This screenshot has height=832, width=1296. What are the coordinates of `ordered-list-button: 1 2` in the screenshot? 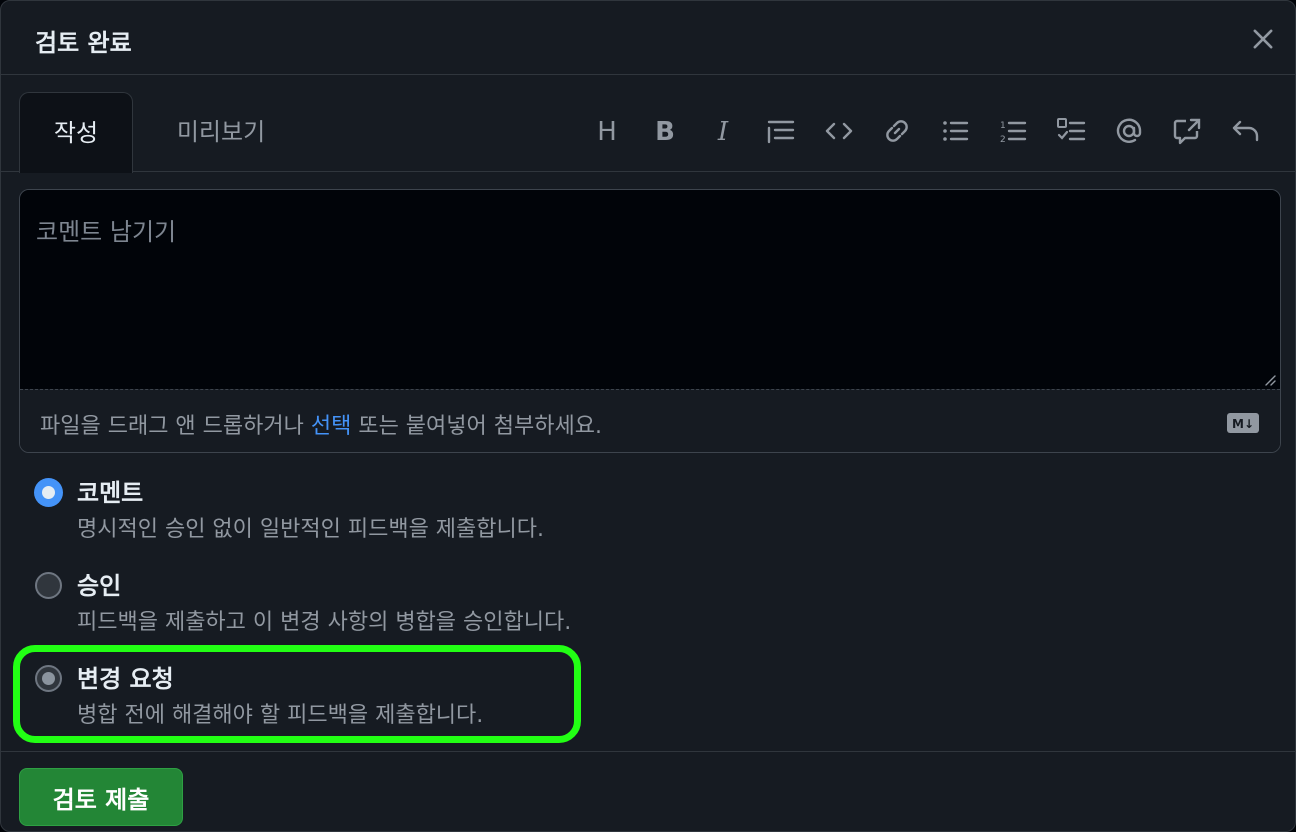 It's located at (1013, 131).